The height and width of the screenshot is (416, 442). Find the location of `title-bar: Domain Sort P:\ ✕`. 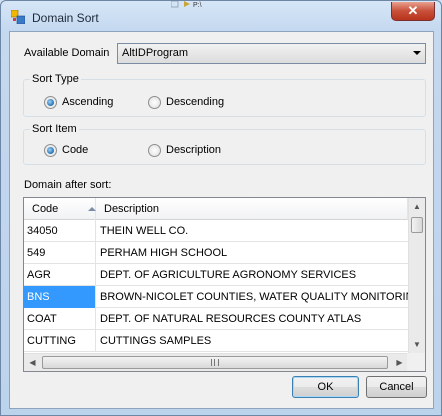

title-bar: Domain Sort P:\ ✕ is located at coordinates (221, 16).